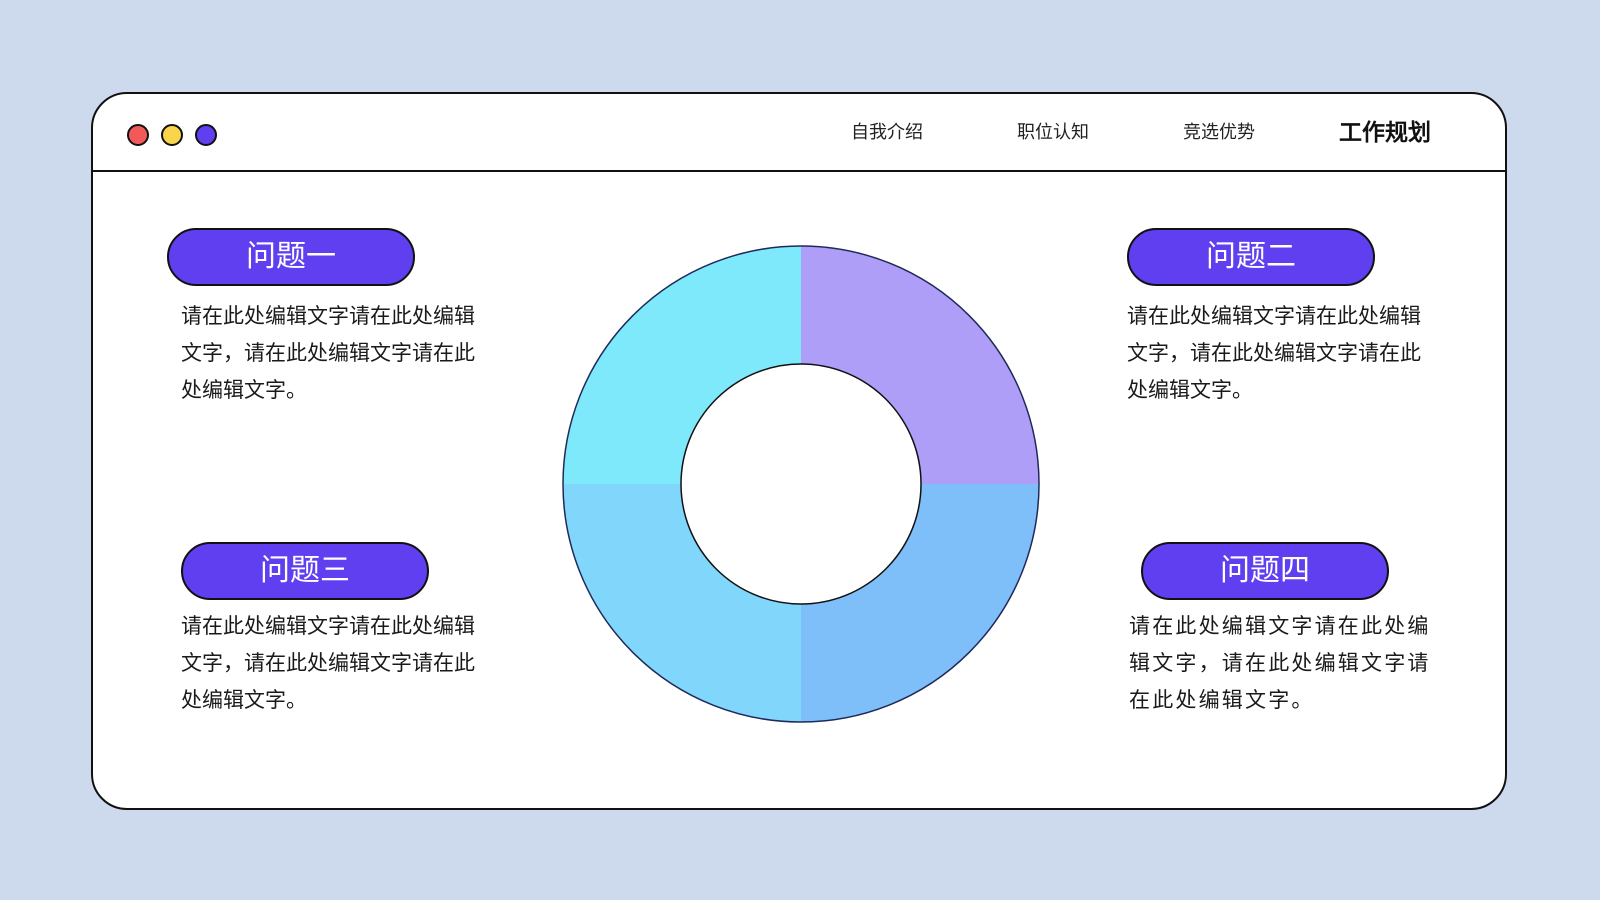 The image size is (1600, 900). I want to click on question-2-title: 问题二, so click(1251, 257).